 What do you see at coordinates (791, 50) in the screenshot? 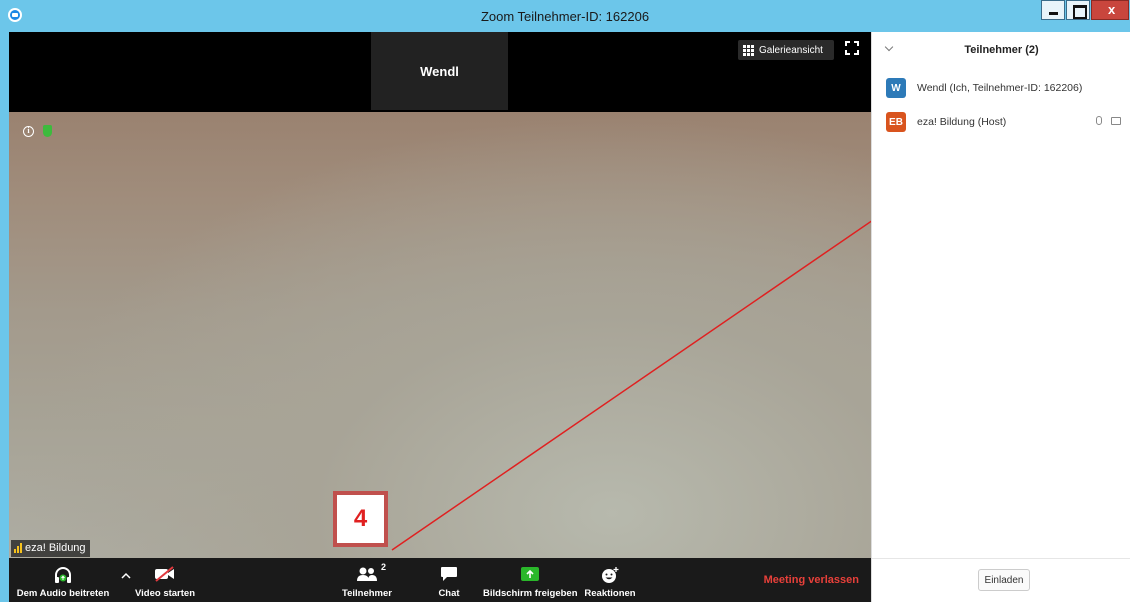
I see `gallery-view-label: Galerieansicht` at bounding box center [791, 50].